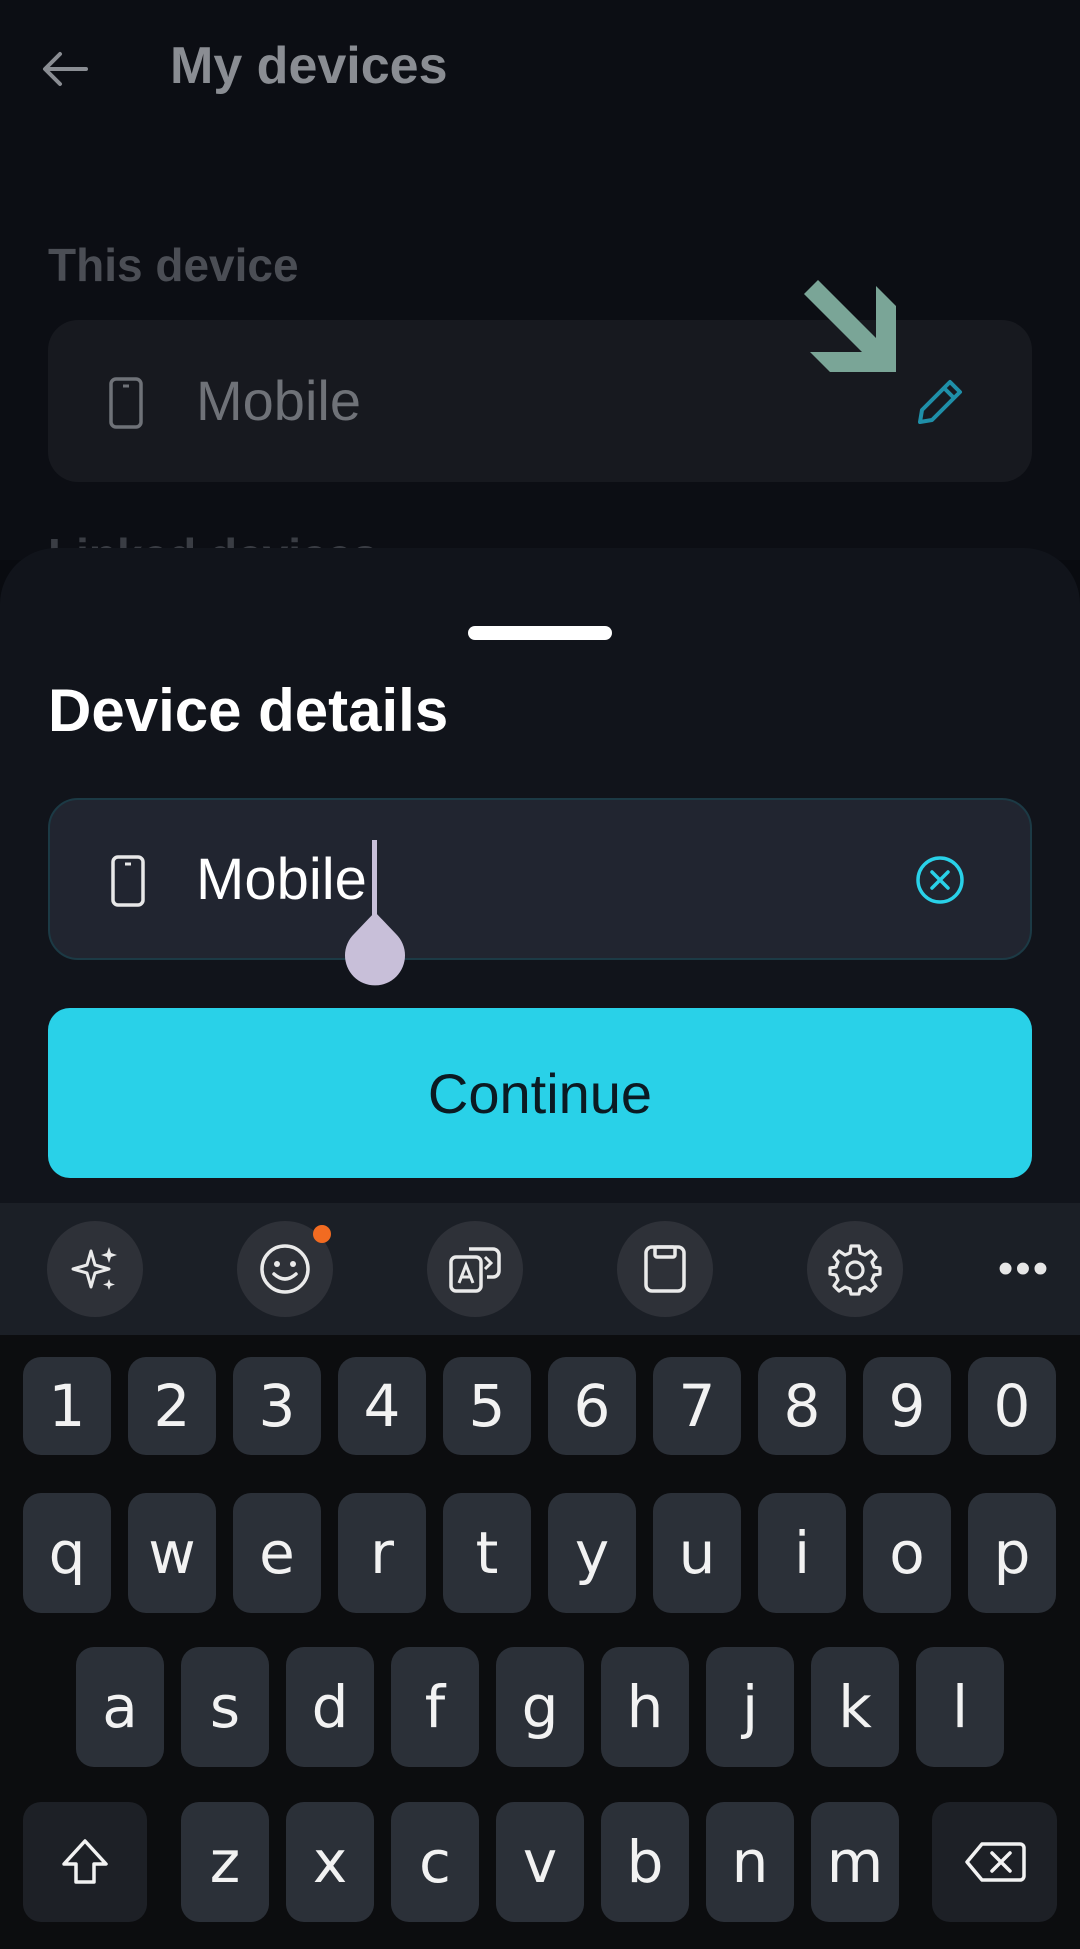  What do you see at coordinates (172, 1553) in the screenshot?
I see `key-w: w` at bounding box center [172, 1553].